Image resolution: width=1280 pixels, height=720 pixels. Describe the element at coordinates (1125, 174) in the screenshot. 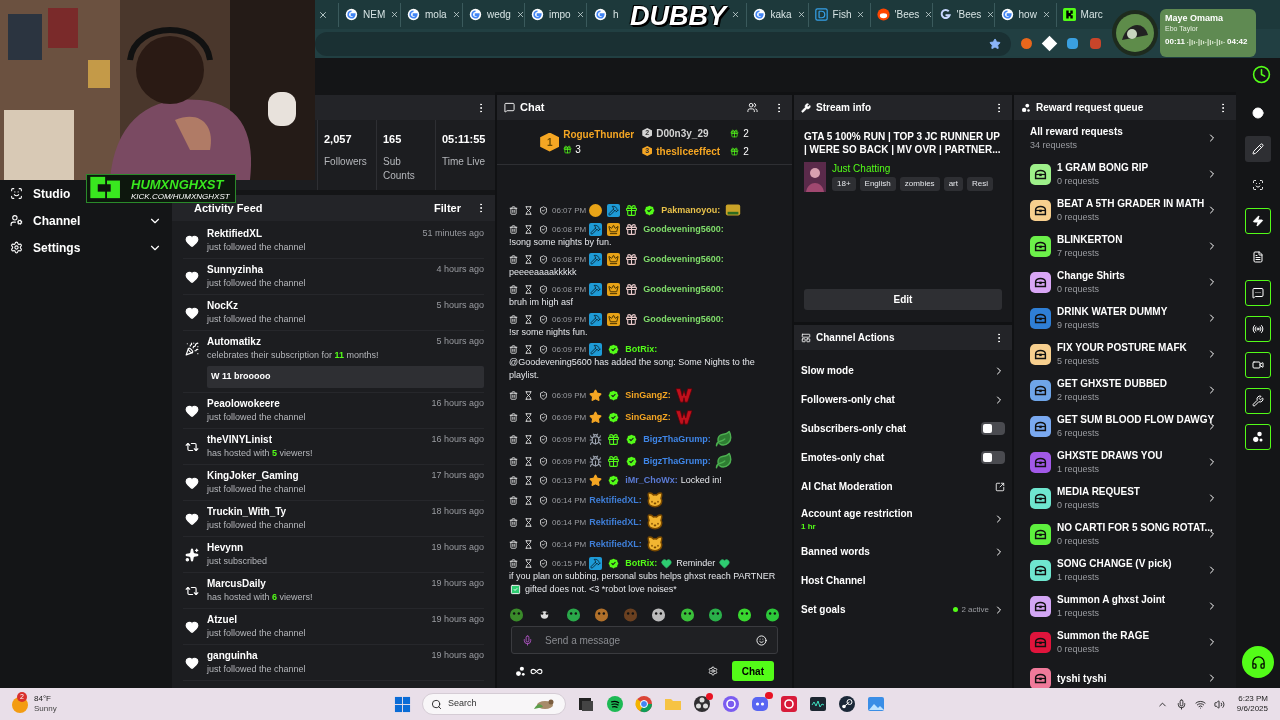

I see `reward-row: 1 GRAM BONG RIP 0 requests` at that location.